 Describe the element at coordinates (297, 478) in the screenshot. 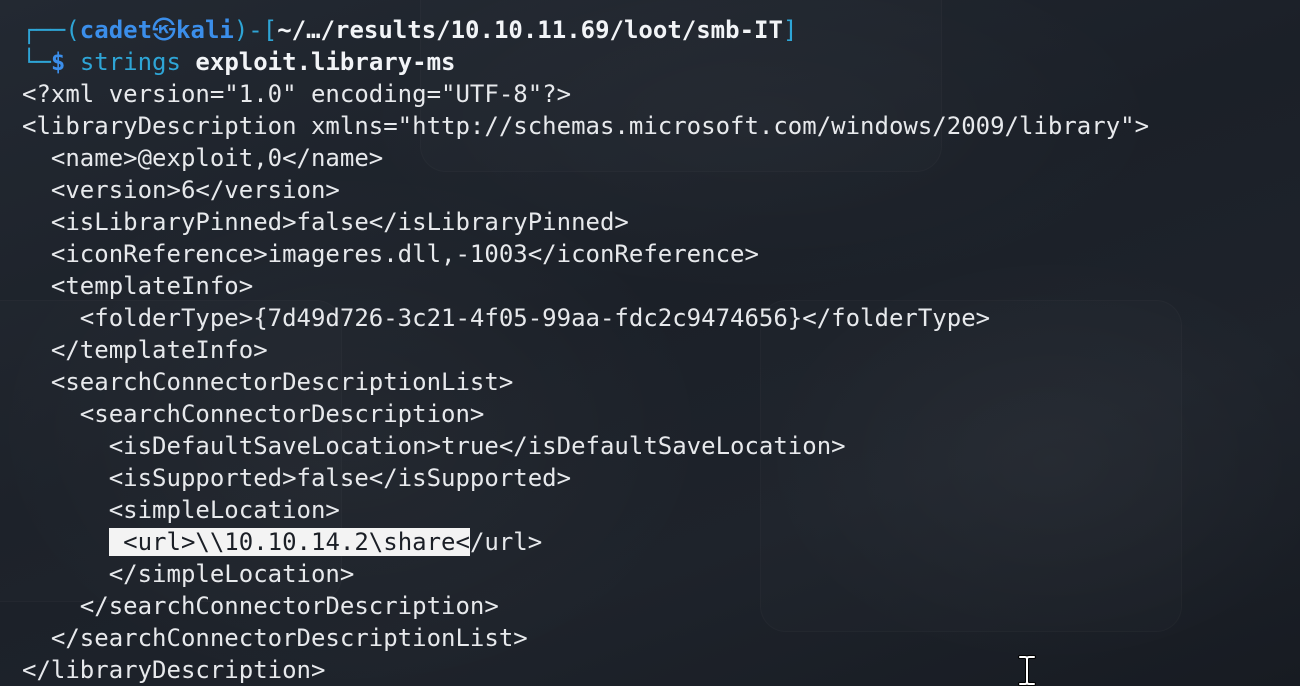

I see `output-line: <isSupported>false</isSupported>` at that location.